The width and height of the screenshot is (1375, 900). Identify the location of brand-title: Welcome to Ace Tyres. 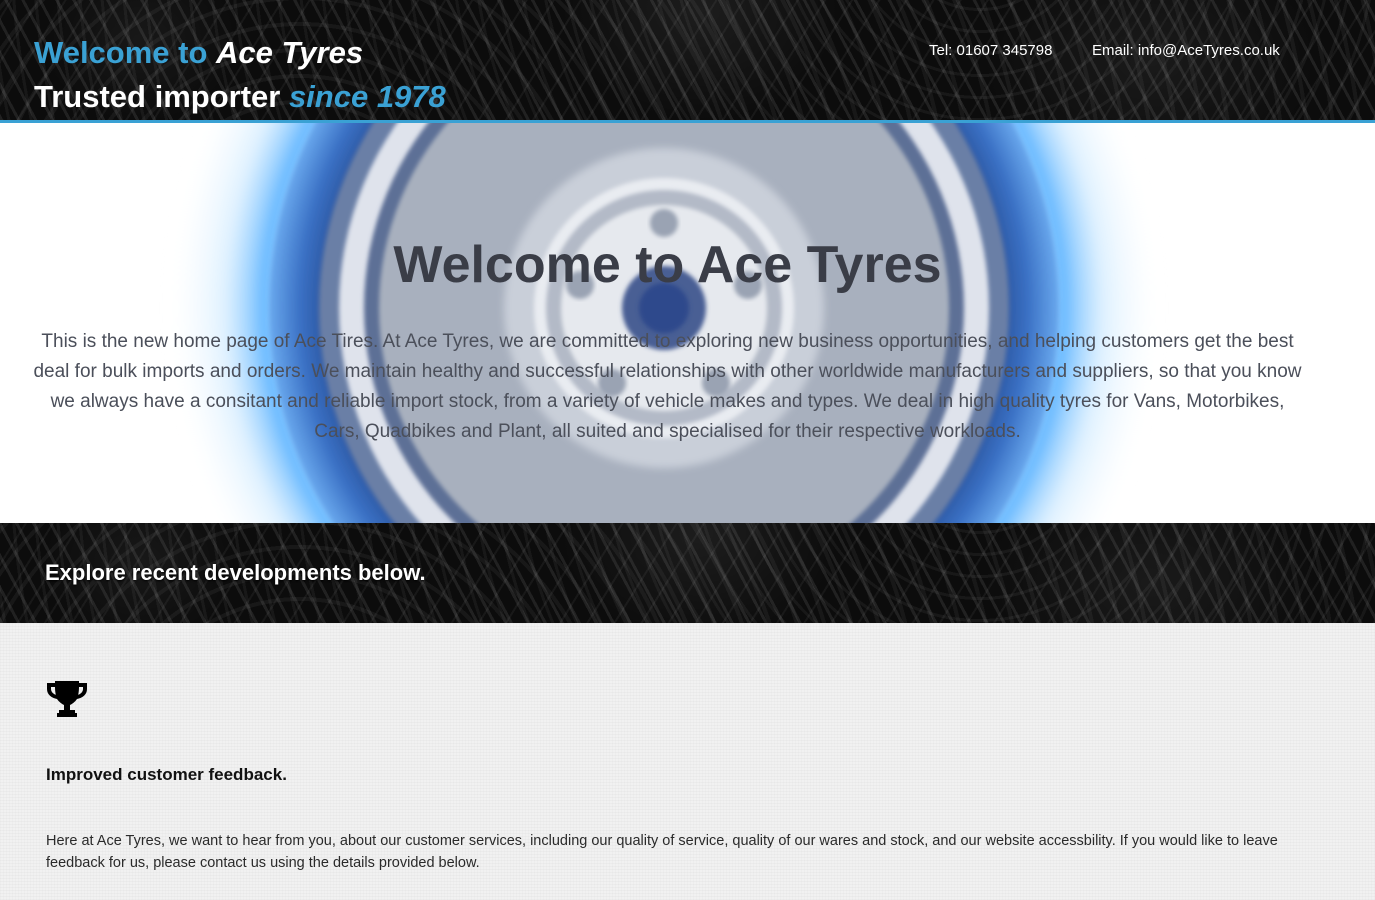
(198, 53).